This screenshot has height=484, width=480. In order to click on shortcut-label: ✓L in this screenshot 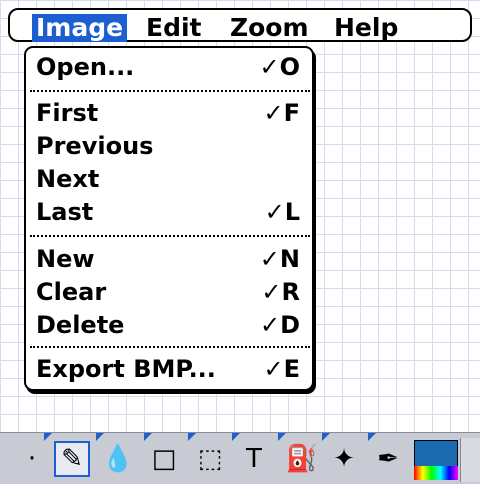, I will do `click(282, 212)`.